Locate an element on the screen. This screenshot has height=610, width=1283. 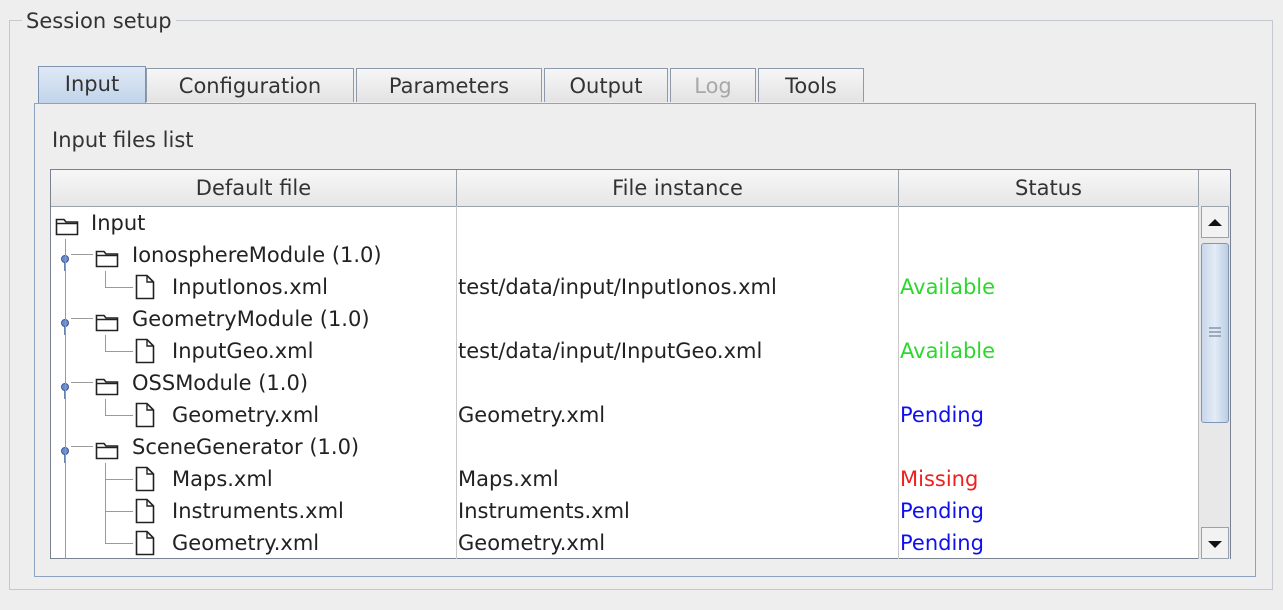
tab-label: Configuration is located at coordinates (250, 86).